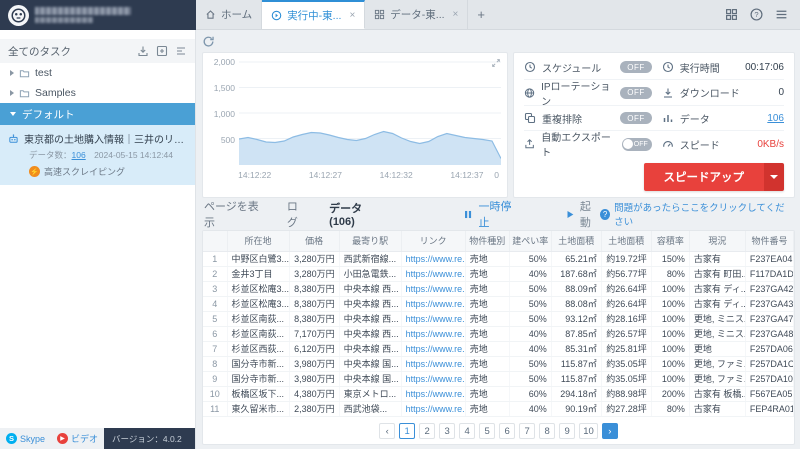 The width and height of the screenshot is (800, 449). I want to click on import-task-icon, so click(143, 51).